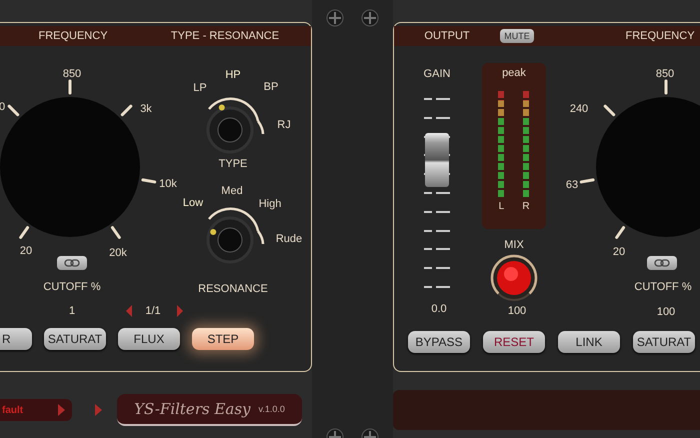 The width and height of the screenshot is (700, 438). I want to click on panel-button: SATURAT, so click(664, 342).